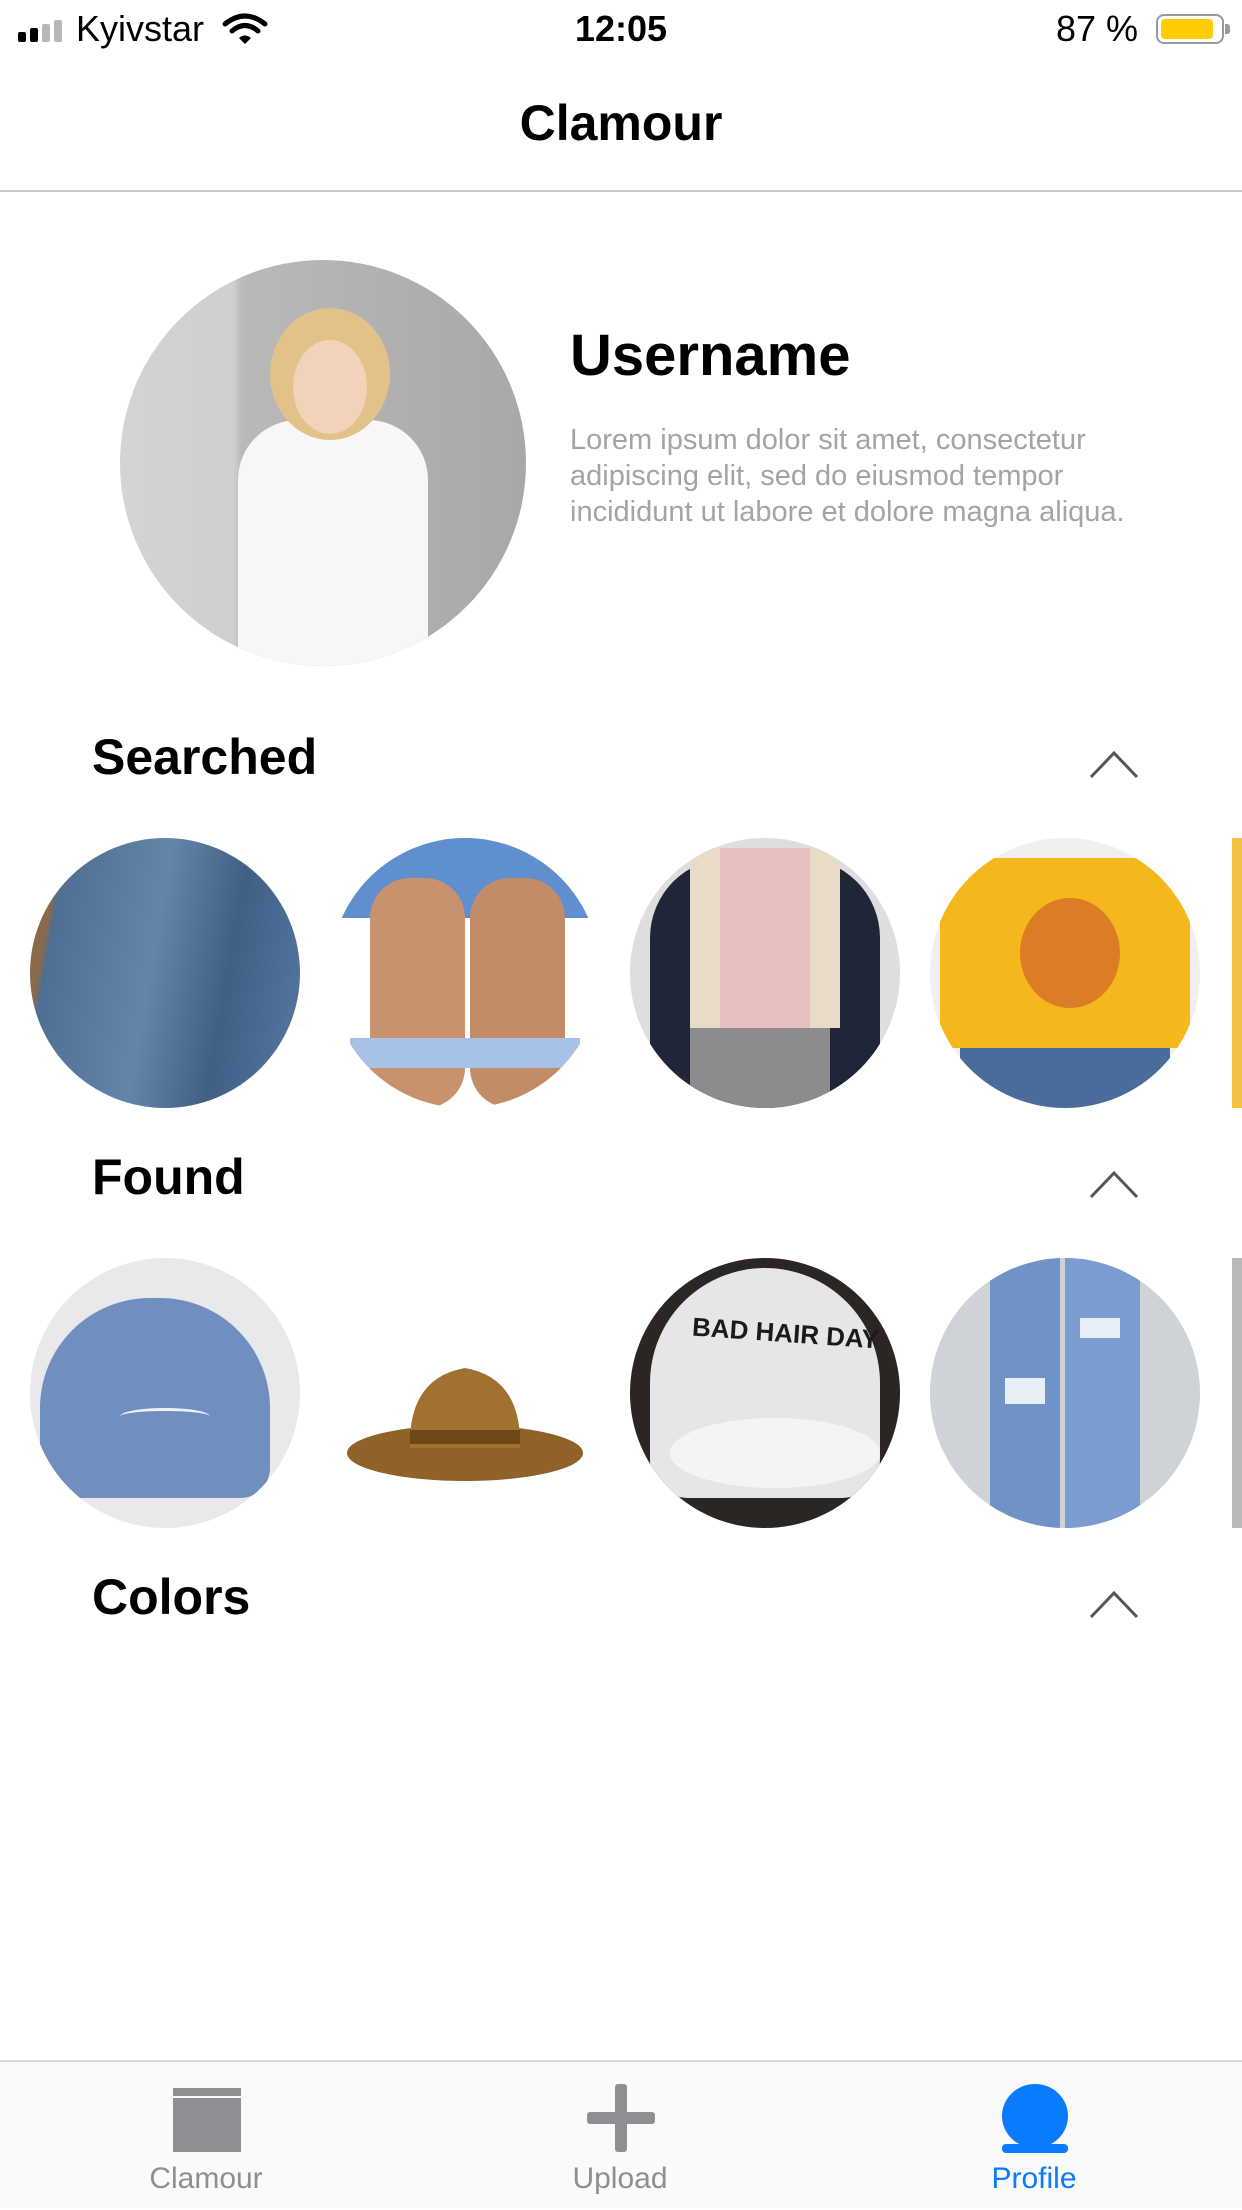 The width and height of the screenshot is (1242, 2210). Describe the element at coordinates (765, 973) in the screenshot. I see `searched-item-shearling-jacket` at that location.